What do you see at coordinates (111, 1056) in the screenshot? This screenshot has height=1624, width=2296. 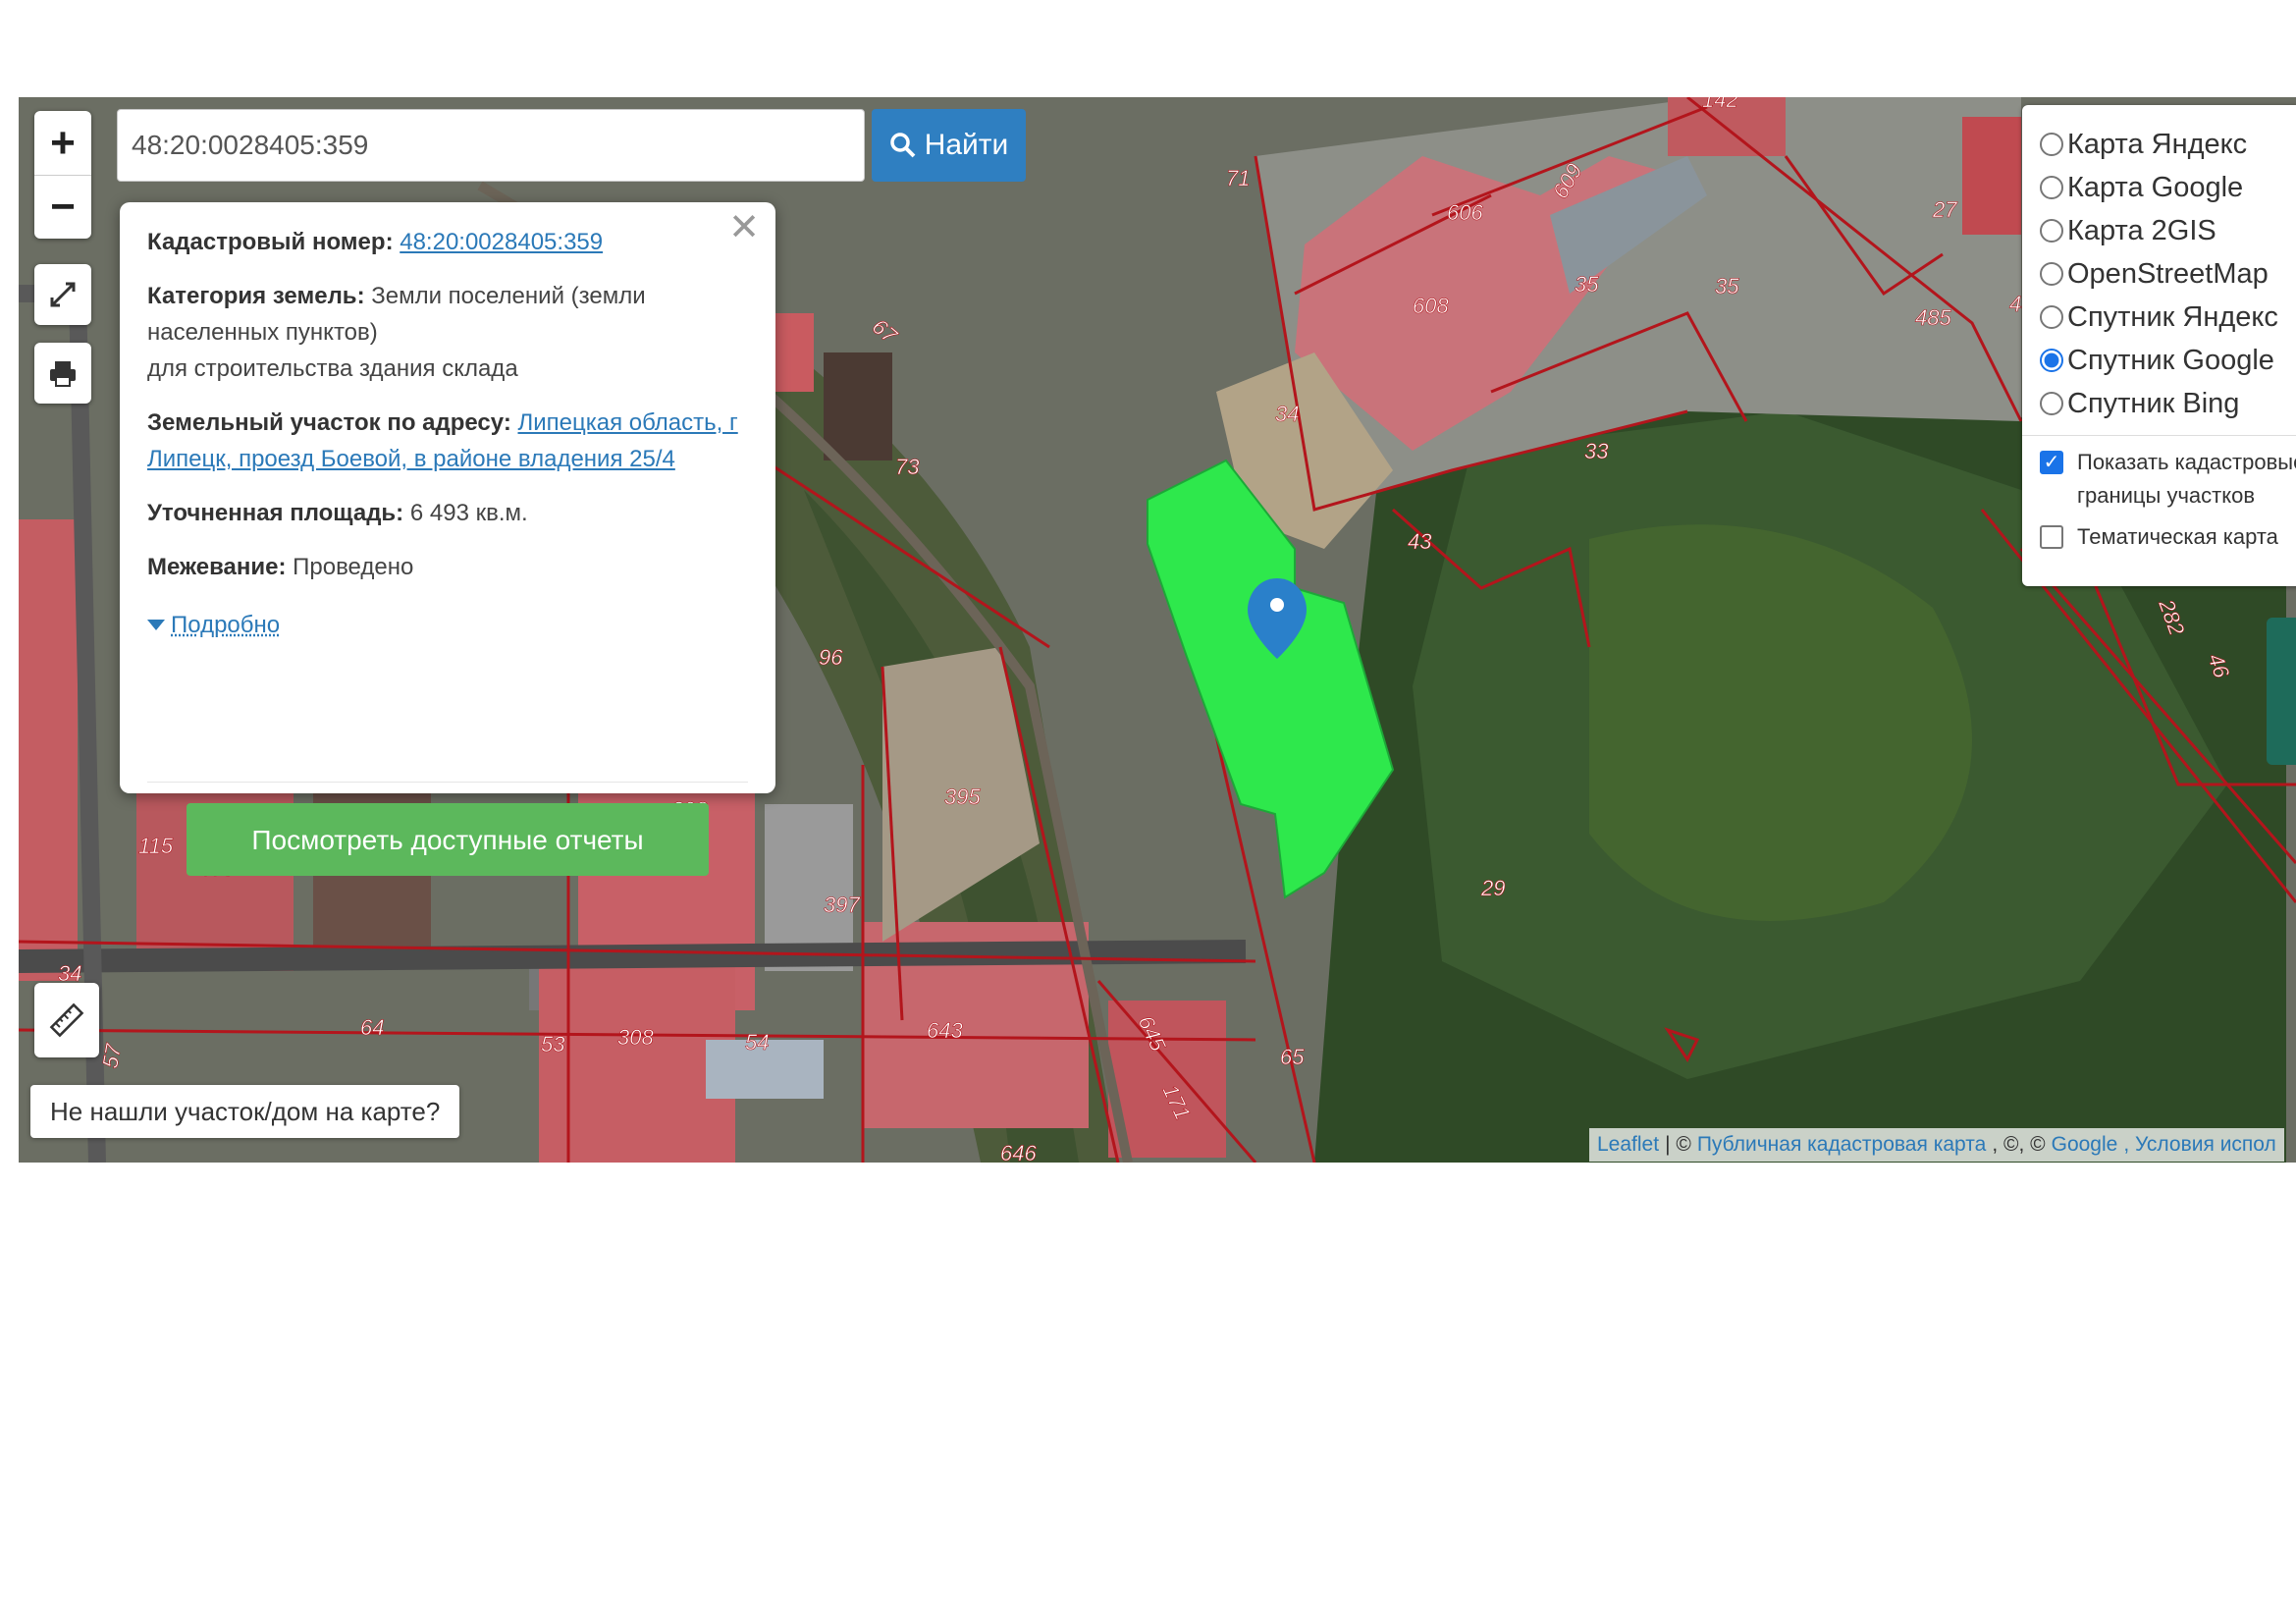 I see `svg-text: 57` at bounding box center [111, 1056].